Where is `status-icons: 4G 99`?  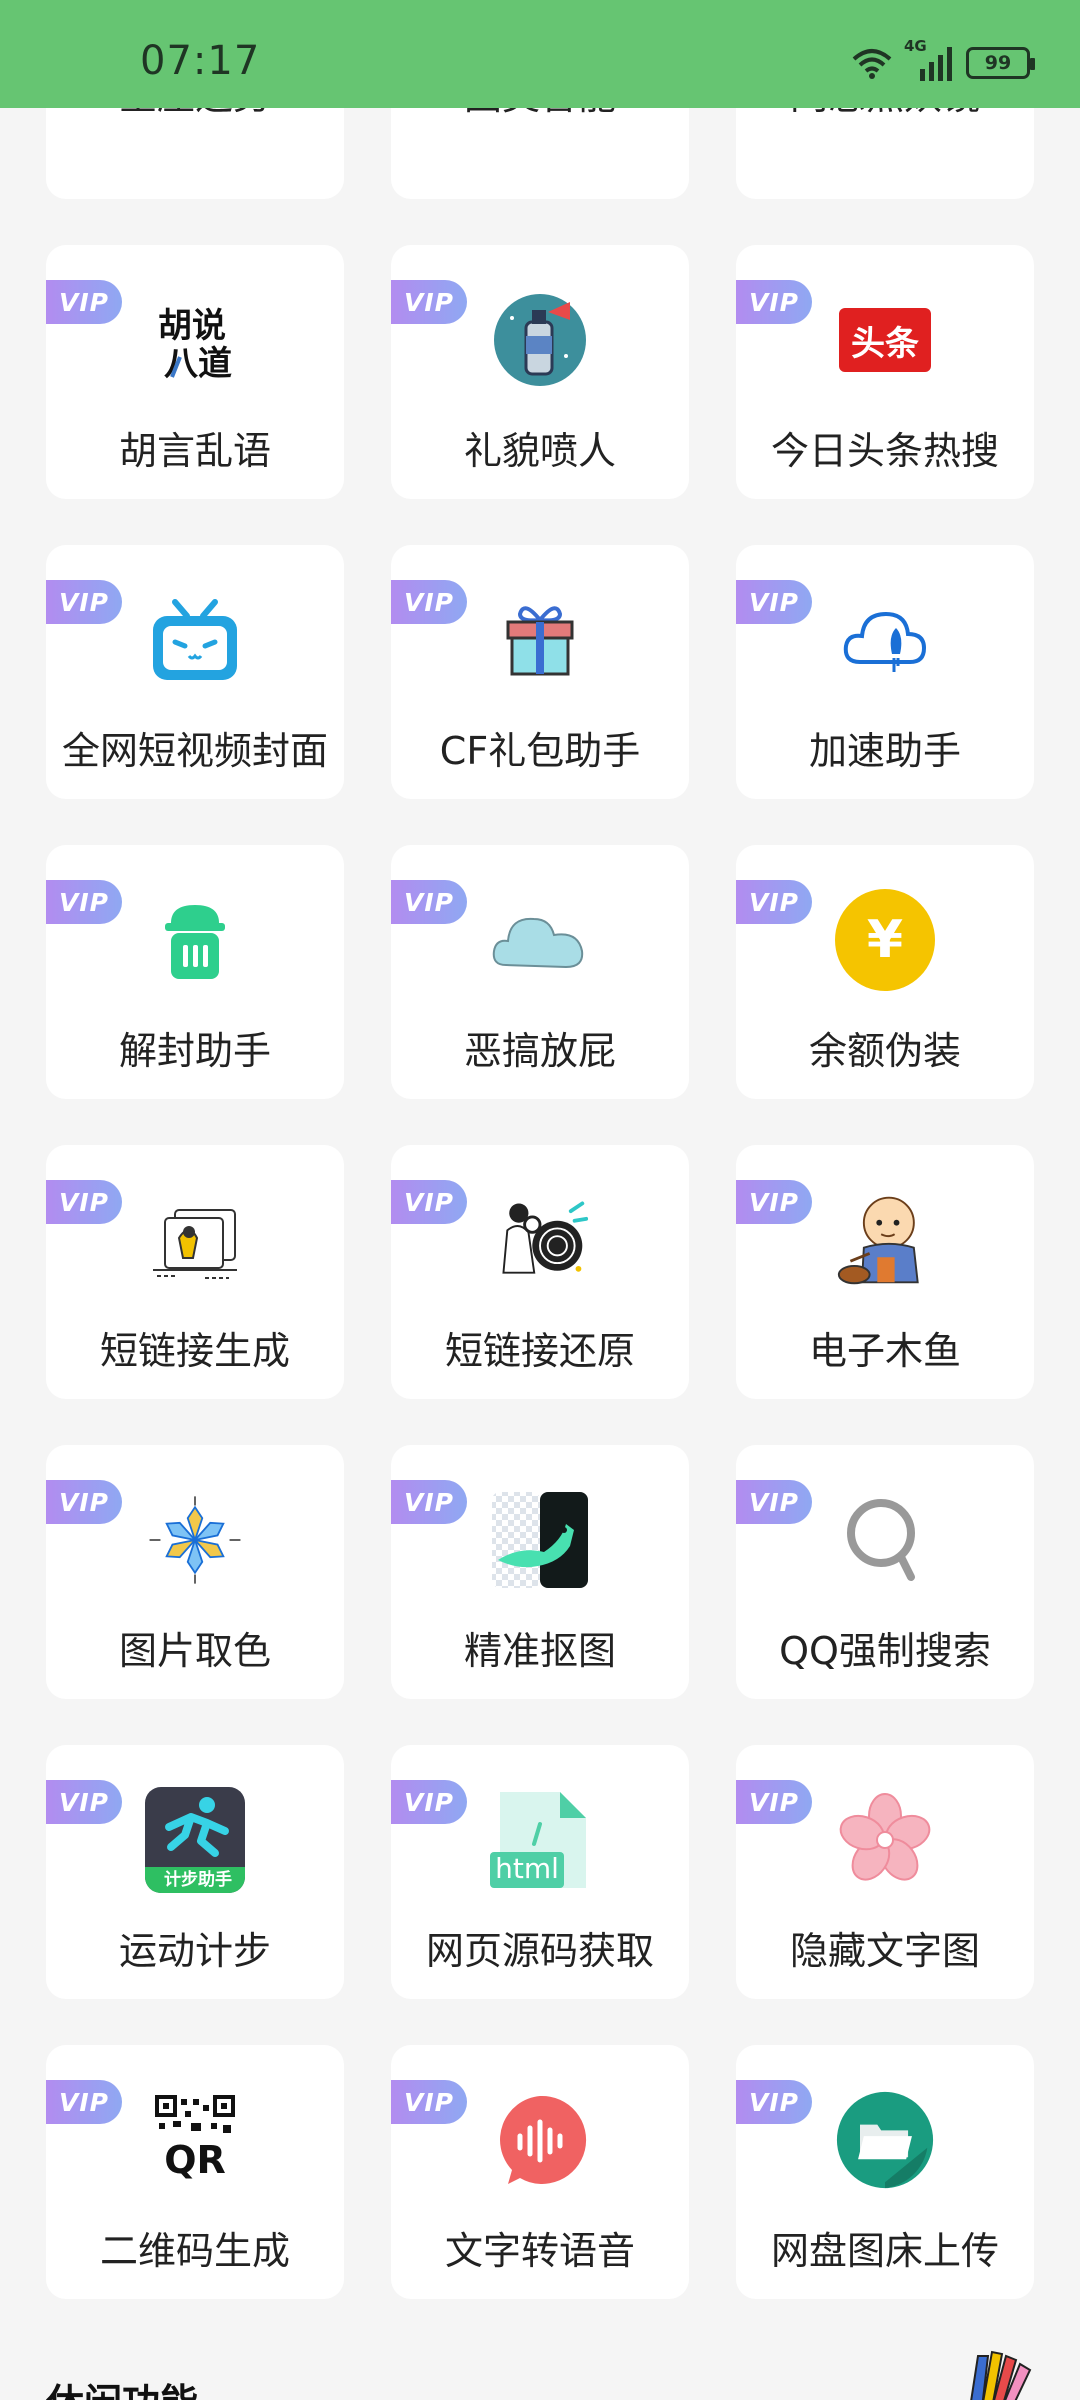 status-icons: 4G 99 is located at coordinates (942, 62).